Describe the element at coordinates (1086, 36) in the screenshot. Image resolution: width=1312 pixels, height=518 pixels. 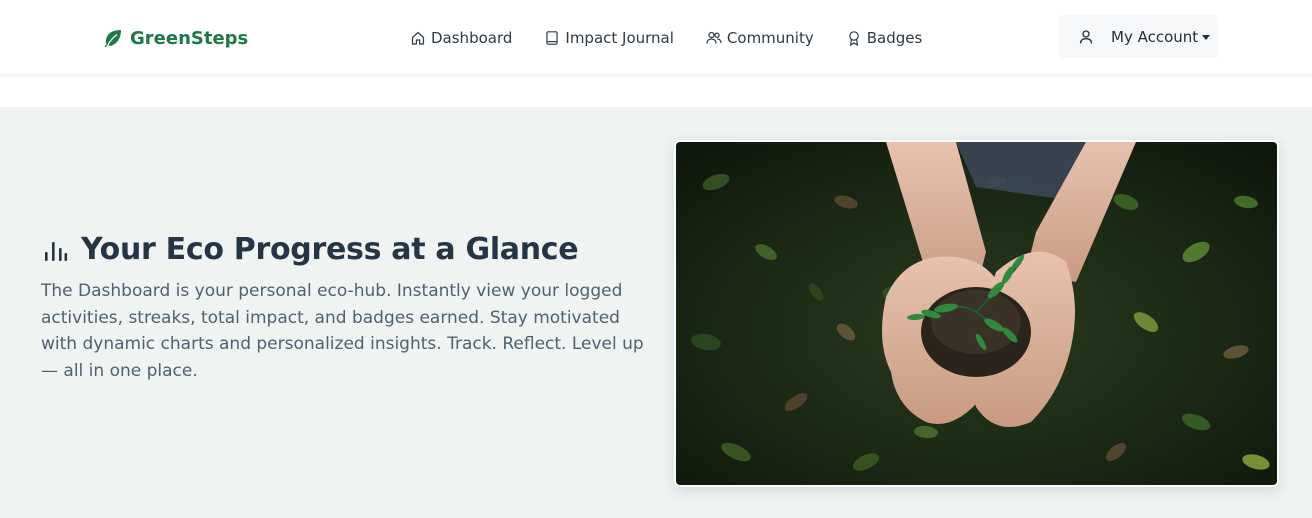
I see `person-icon` at that location.